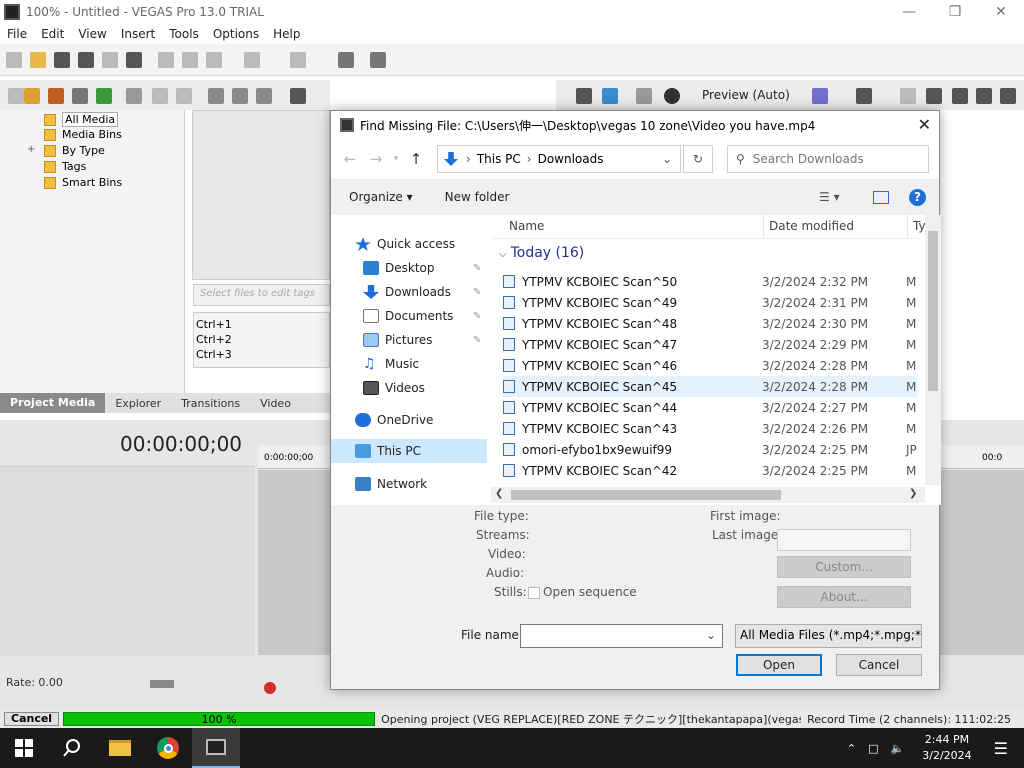  I want to click on copy-snapshot-icon, so click(864, 96).